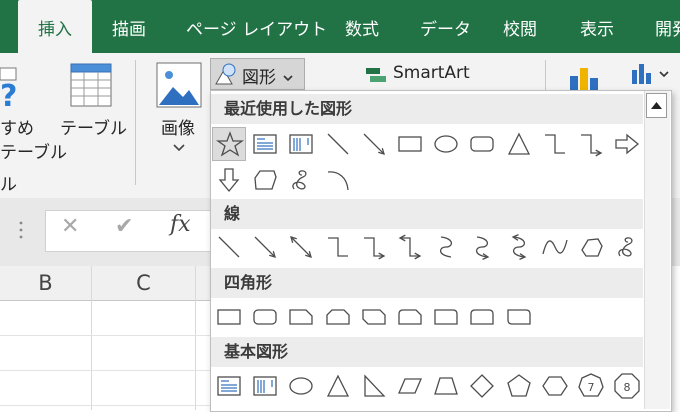  Describe the element at coordinates (17, 126) in the screenshot. I see `recommended-label-top: すめ` at that location.